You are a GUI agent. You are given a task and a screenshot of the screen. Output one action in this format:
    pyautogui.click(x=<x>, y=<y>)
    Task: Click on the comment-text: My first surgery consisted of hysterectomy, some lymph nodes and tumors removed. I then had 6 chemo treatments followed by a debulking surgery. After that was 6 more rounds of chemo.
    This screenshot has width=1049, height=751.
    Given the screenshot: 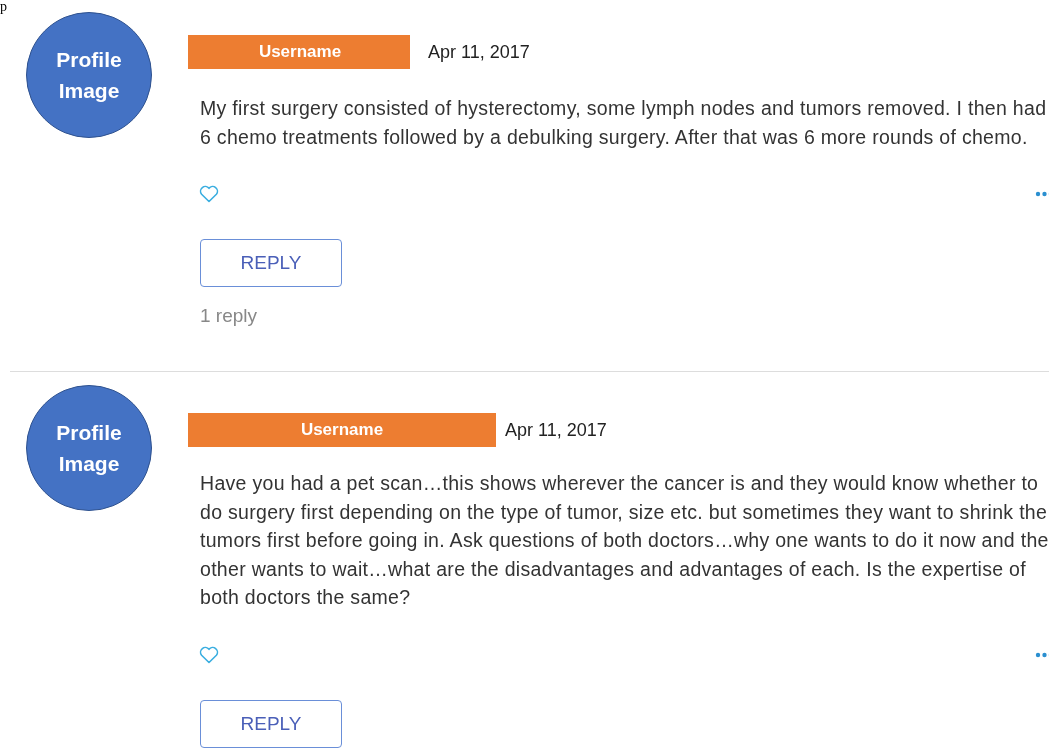 What is the action you would take?
    pyautogui.click(x=624, y=123)
    